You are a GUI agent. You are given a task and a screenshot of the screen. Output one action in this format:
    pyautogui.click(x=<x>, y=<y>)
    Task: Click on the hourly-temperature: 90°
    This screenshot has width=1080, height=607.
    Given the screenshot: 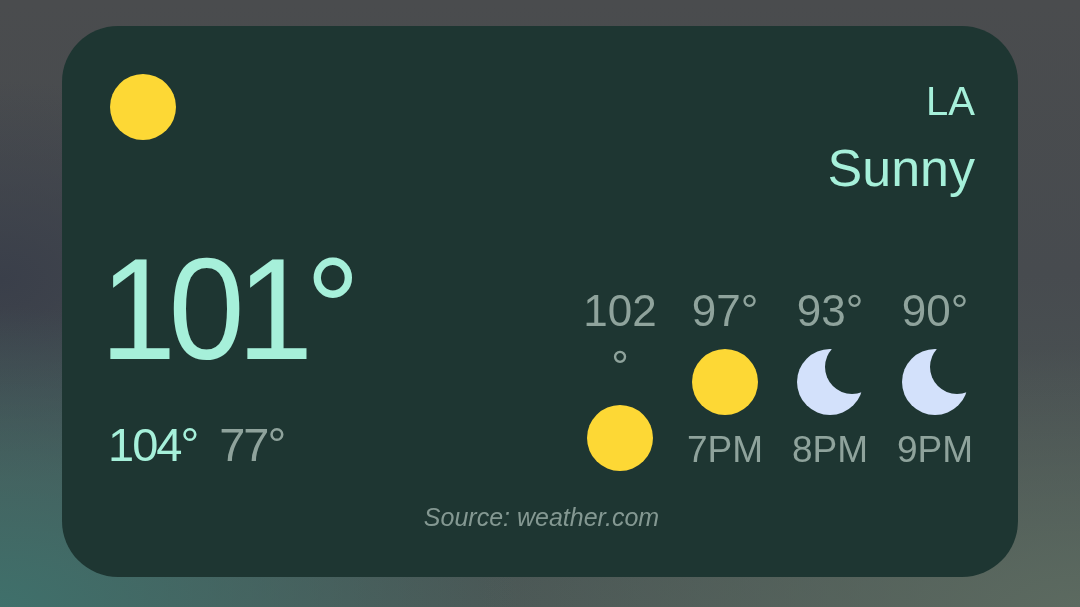 What is the action you would take?
    pyautogui.click(x=935, y=311)
    